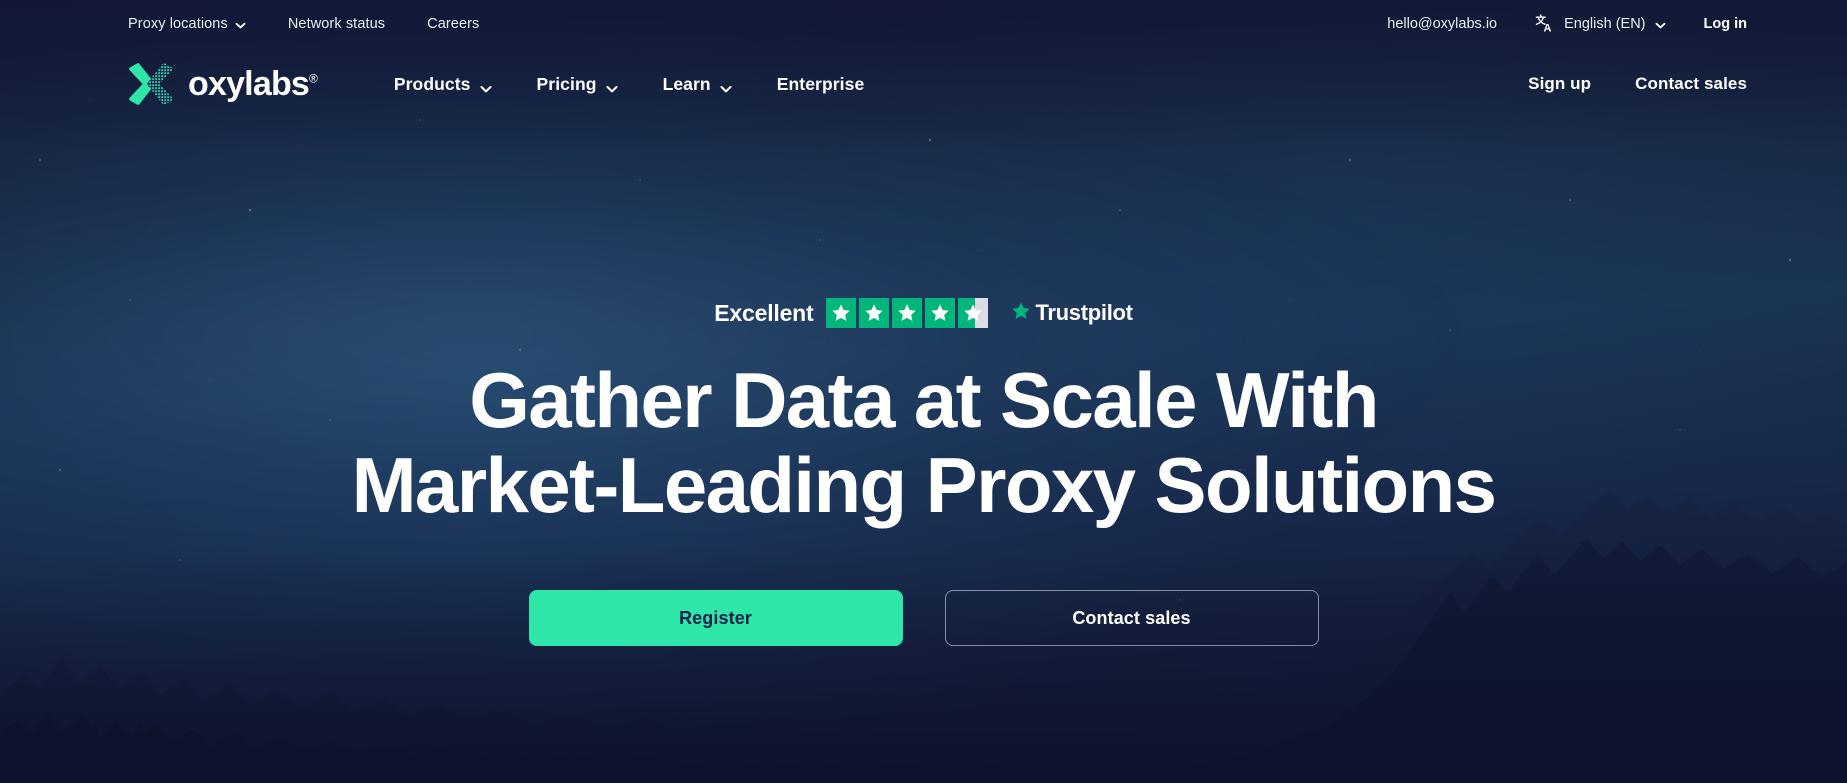 The width and height of the screenshot is (1847, 783). I want to click on nav-item-products: Products, so click(442, 84).